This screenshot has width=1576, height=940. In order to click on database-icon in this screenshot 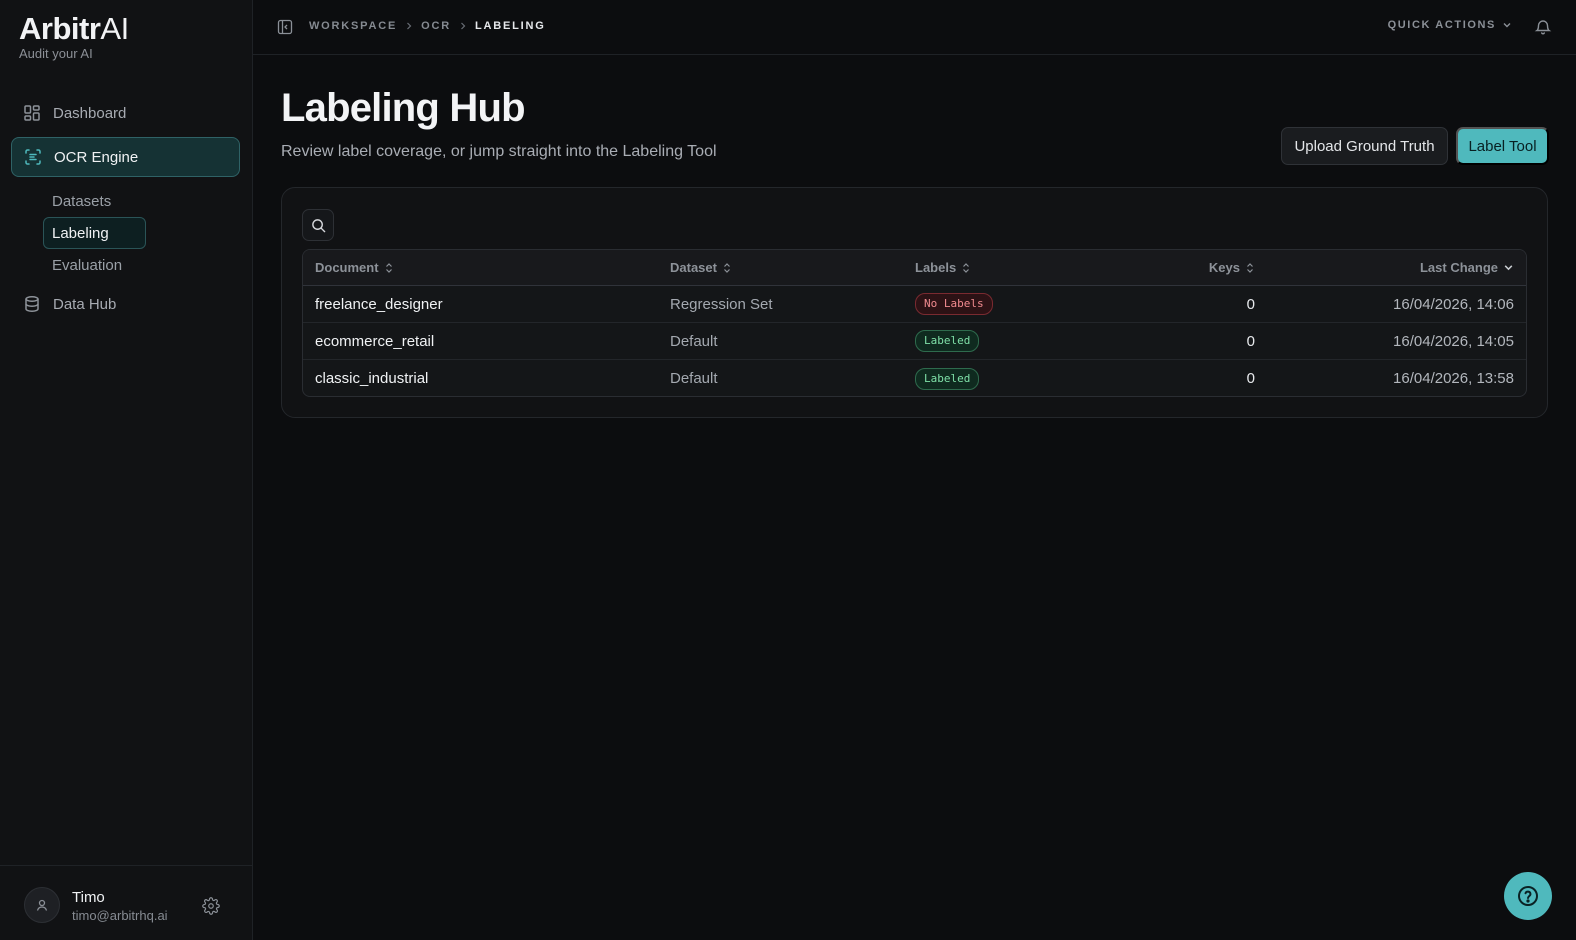, I will do `click(32, 304)`.